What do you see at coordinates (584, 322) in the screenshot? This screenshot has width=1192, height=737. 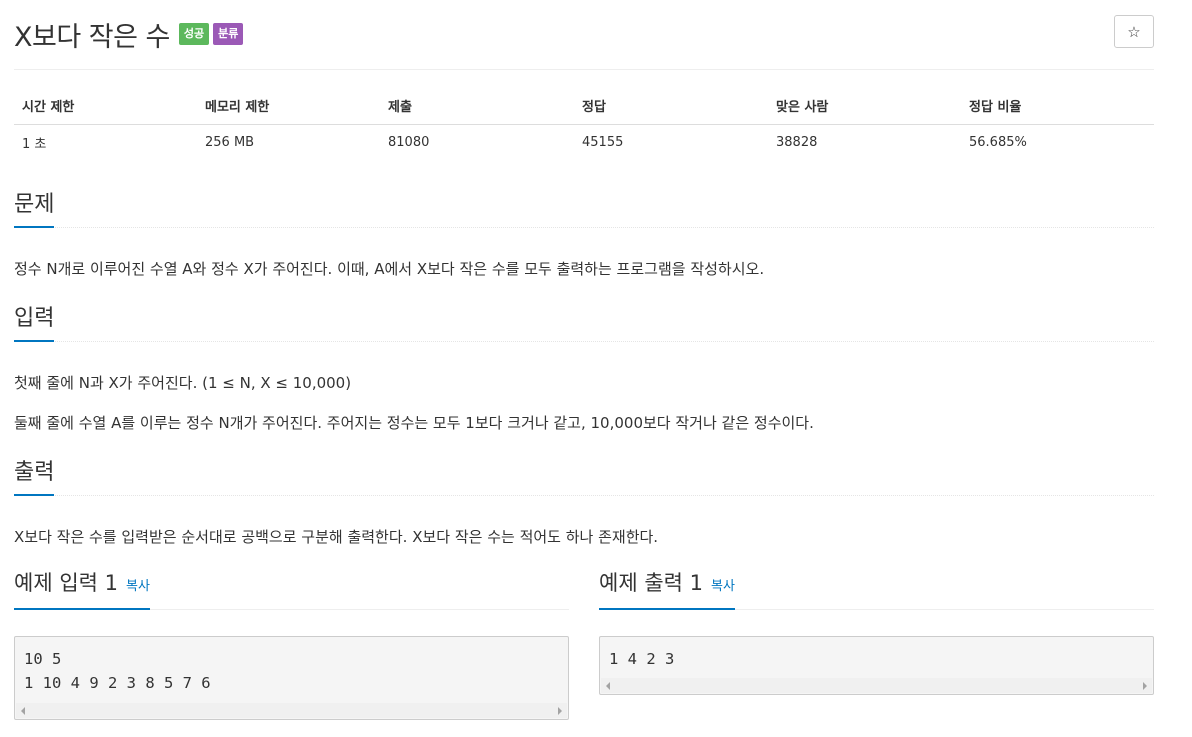 I see `input-section-header: 입력` at bounding box center [584, 322].